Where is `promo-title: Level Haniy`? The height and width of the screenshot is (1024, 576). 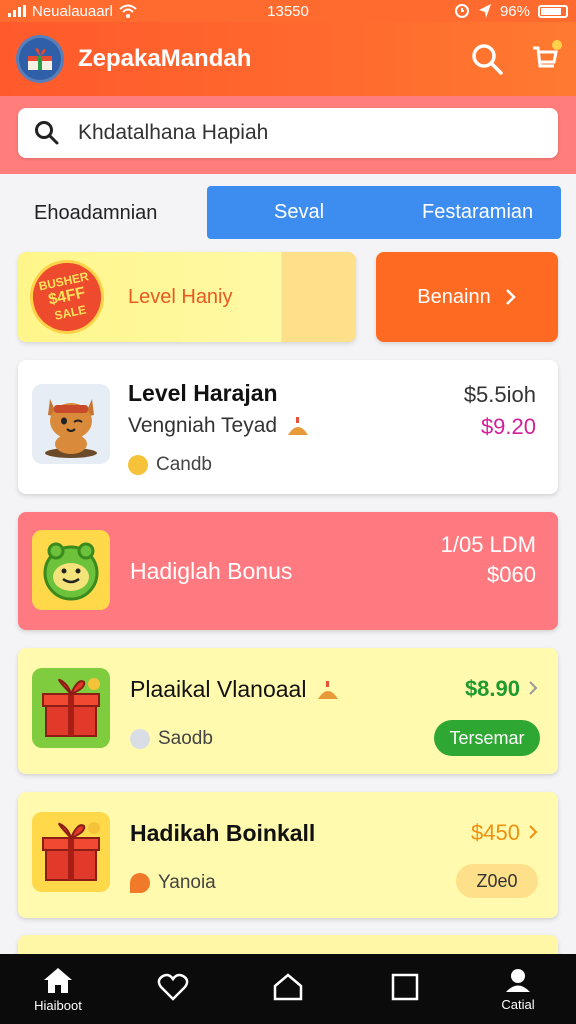
promo-title: Level Haniy is located at coordinates (180, 297).